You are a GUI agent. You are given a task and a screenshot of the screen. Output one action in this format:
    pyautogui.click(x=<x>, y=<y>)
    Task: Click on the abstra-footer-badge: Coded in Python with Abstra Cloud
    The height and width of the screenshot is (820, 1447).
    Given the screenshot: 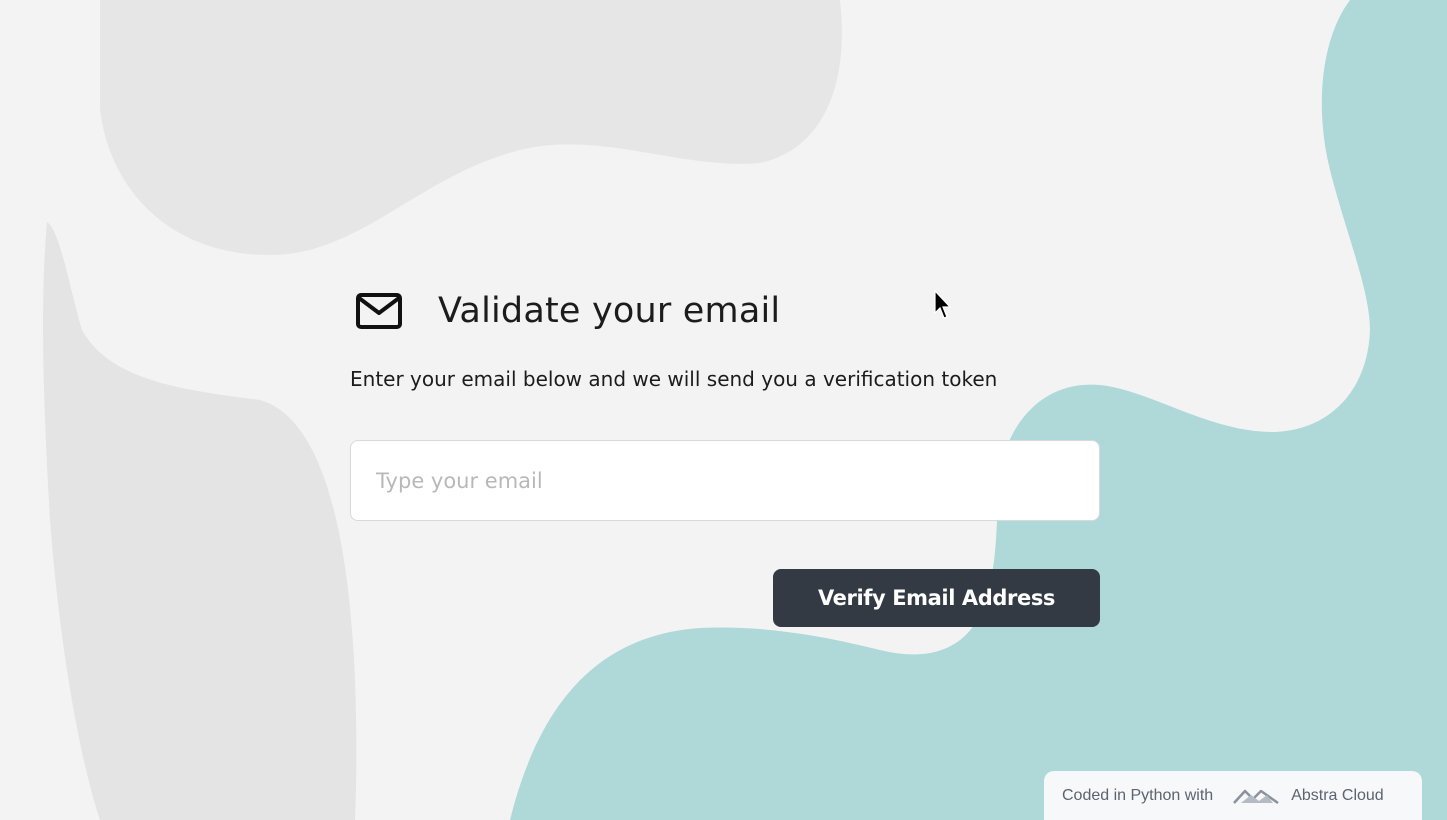 What is the action you would take?
    pyautogui.click(x=1233, y=795)
    